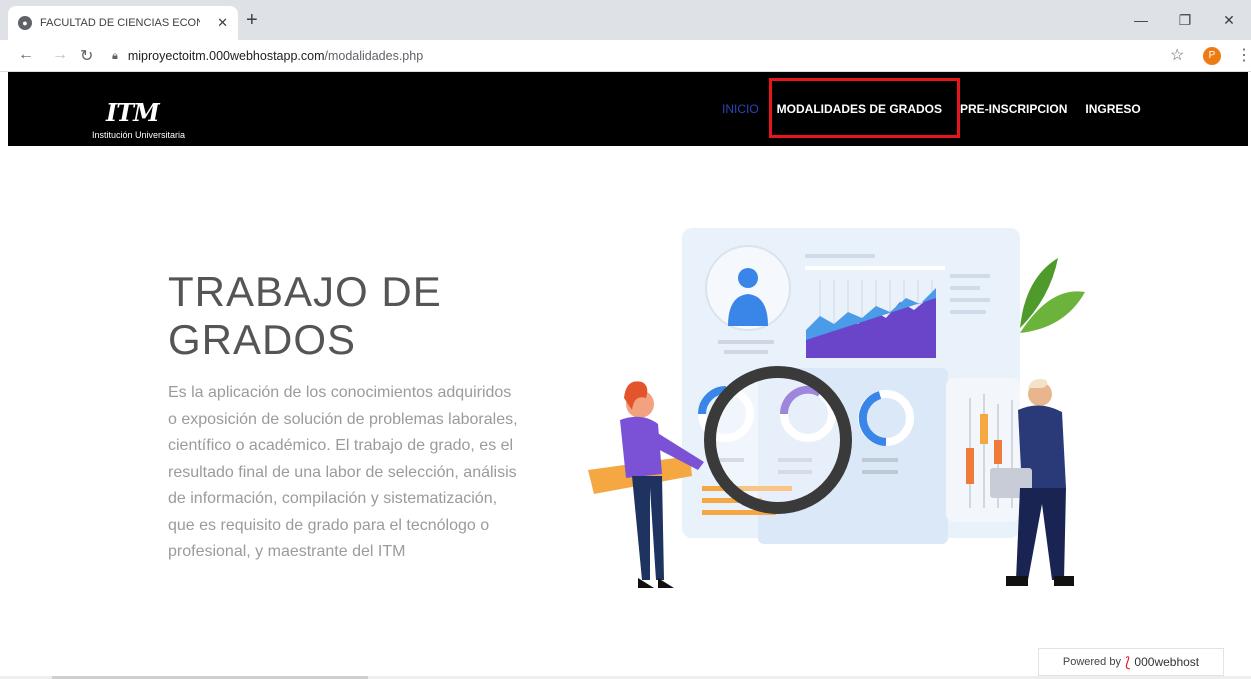 The width and height of the screenshot is (1251, 679). I want to click on itm-logo: ITM Institución Universitaria, so click(142, 120).